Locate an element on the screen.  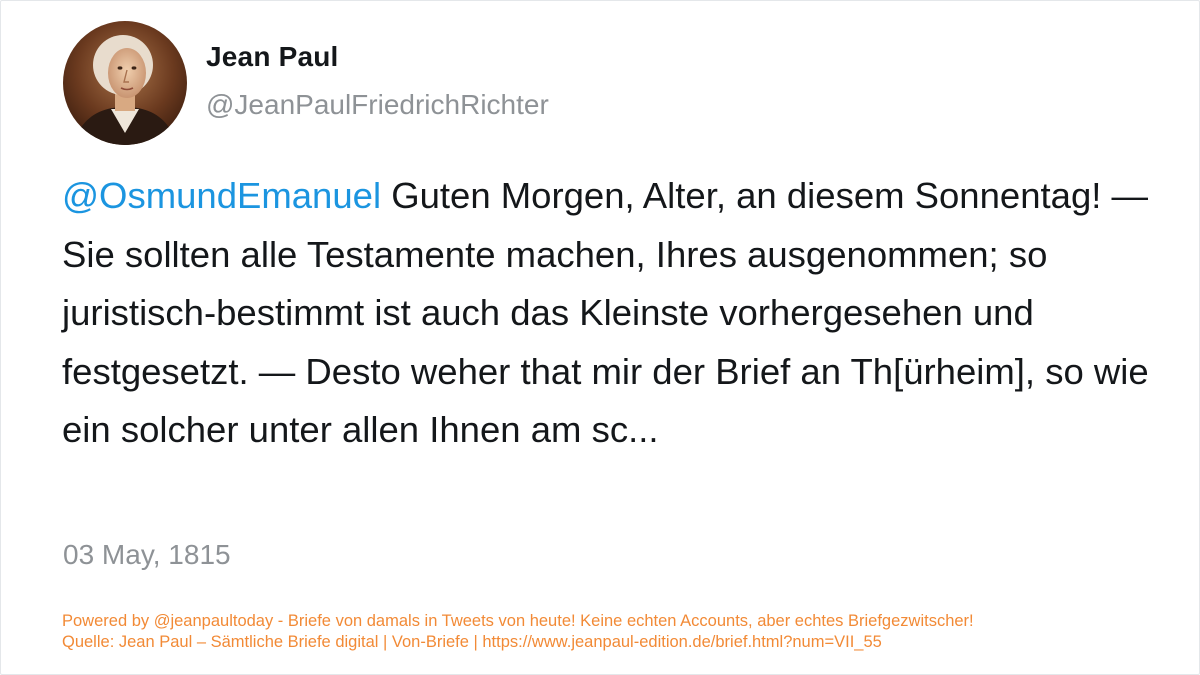
mention-link: @OsmundEmanuel is located at coordinates (221, 195).